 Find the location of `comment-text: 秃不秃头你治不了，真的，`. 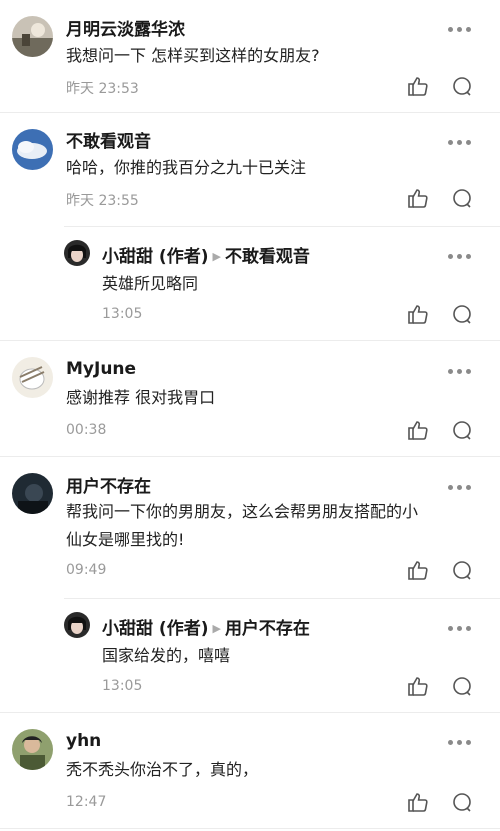

comment-text: 秃不秃头你治不了，真的， is located at coordinates (162, 769).